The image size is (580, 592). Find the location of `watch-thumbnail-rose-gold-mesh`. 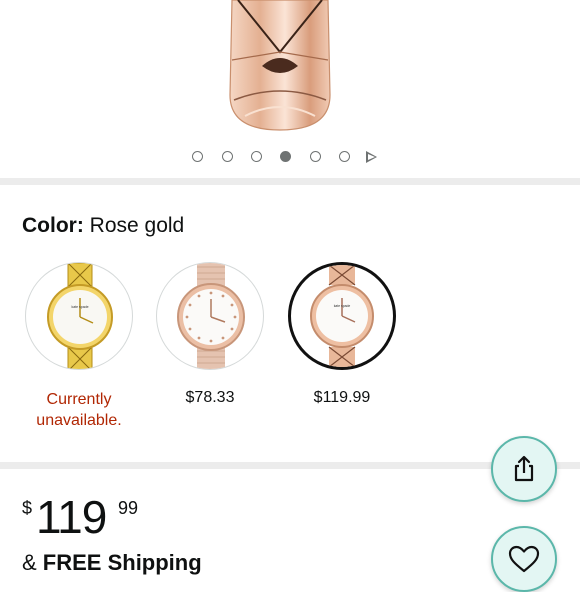

watch-thumbnail-rose-gold-mesh is located at coordinates (211, 316).